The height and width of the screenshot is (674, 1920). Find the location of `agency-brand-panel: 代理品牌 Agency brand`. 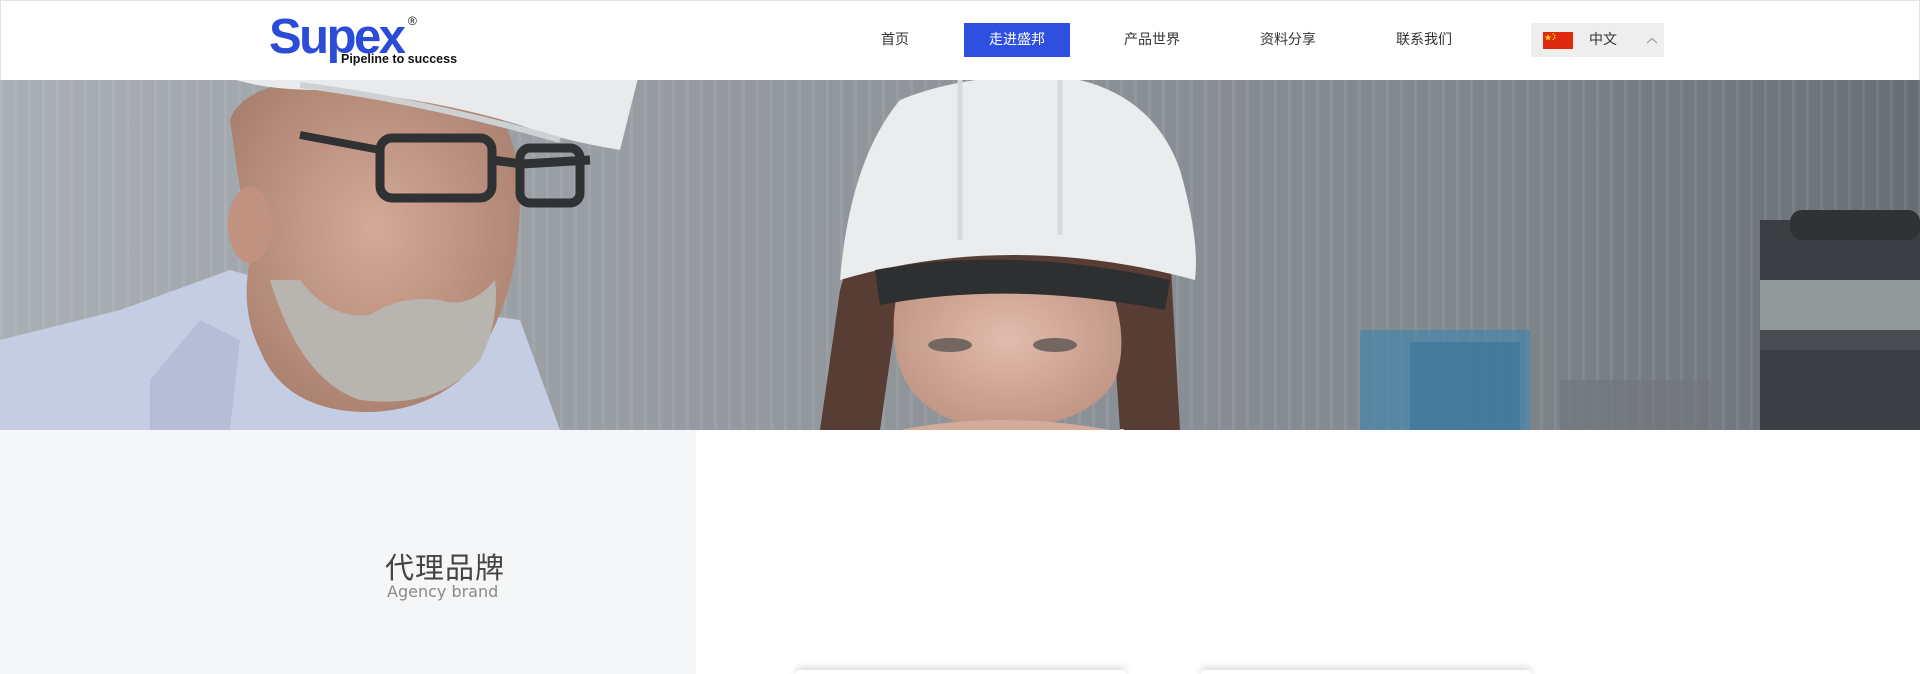

agency-brand-panel: 代理品牌 Agency brand is located at coordinates (348, 552).